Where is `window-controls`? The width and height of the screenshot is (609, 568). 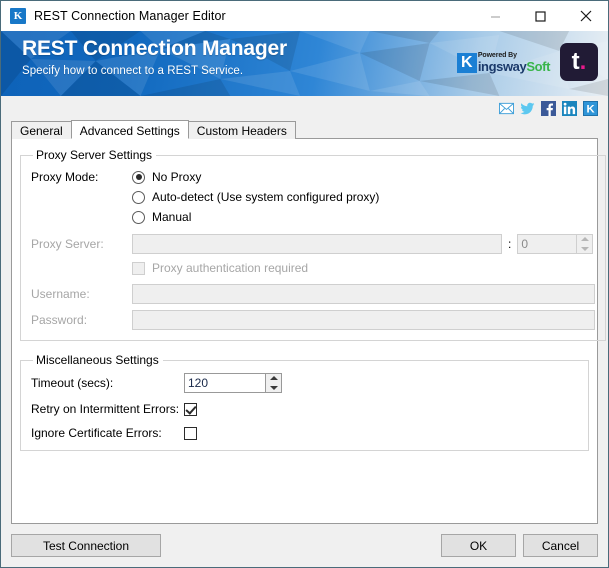
window-controls is located at coordinates (540, 16).